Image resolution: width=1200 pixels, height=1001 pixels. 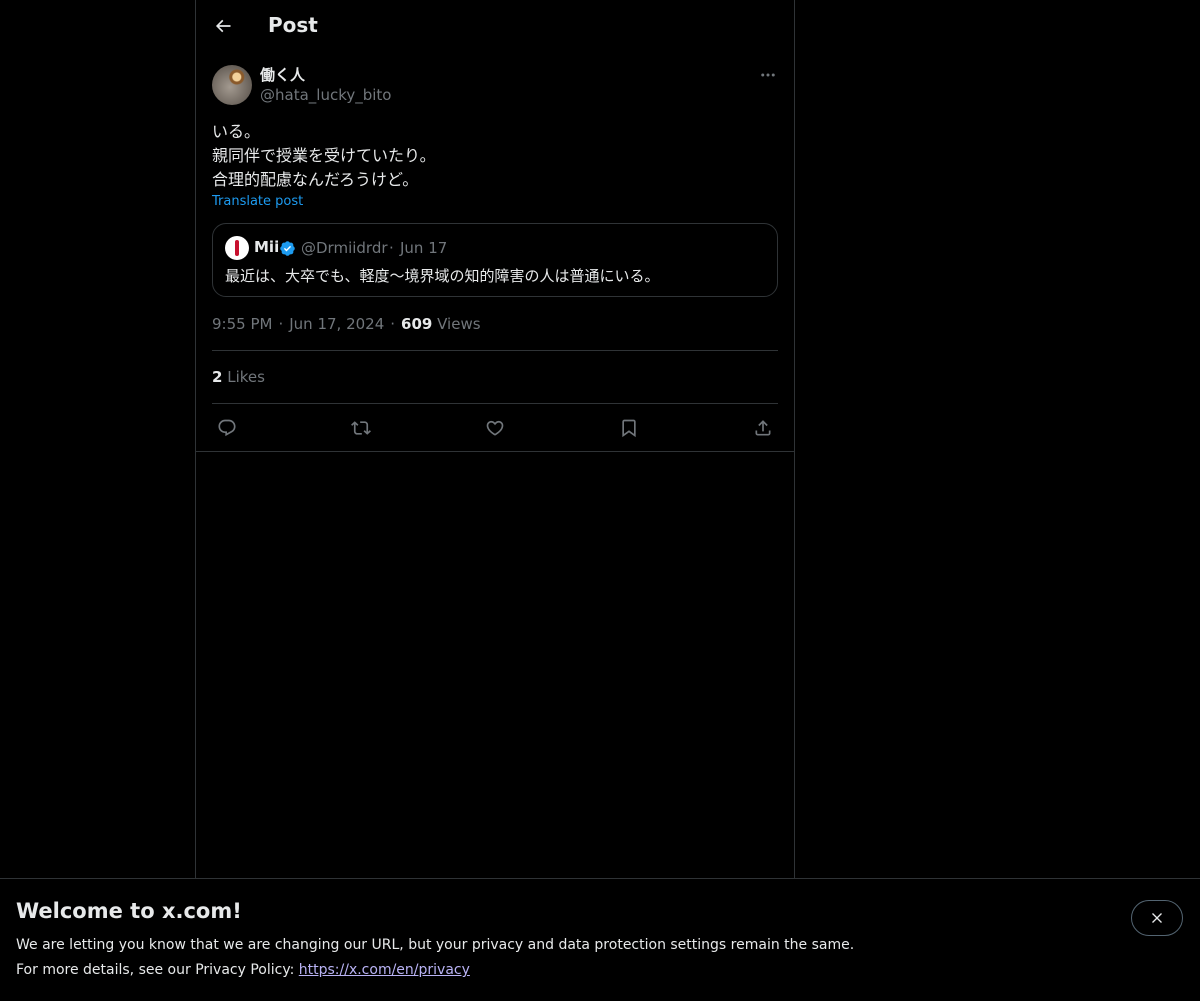 I want to click on author-handle: @hata_lucky_bito, so click(x=325, y=95).